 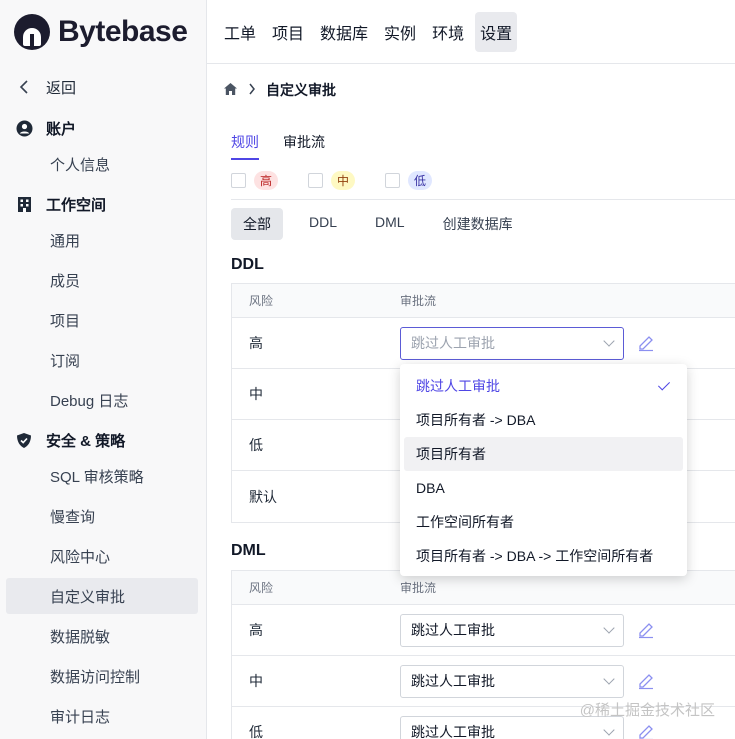 I want to click on home-icon, so click(x=230, y=90).